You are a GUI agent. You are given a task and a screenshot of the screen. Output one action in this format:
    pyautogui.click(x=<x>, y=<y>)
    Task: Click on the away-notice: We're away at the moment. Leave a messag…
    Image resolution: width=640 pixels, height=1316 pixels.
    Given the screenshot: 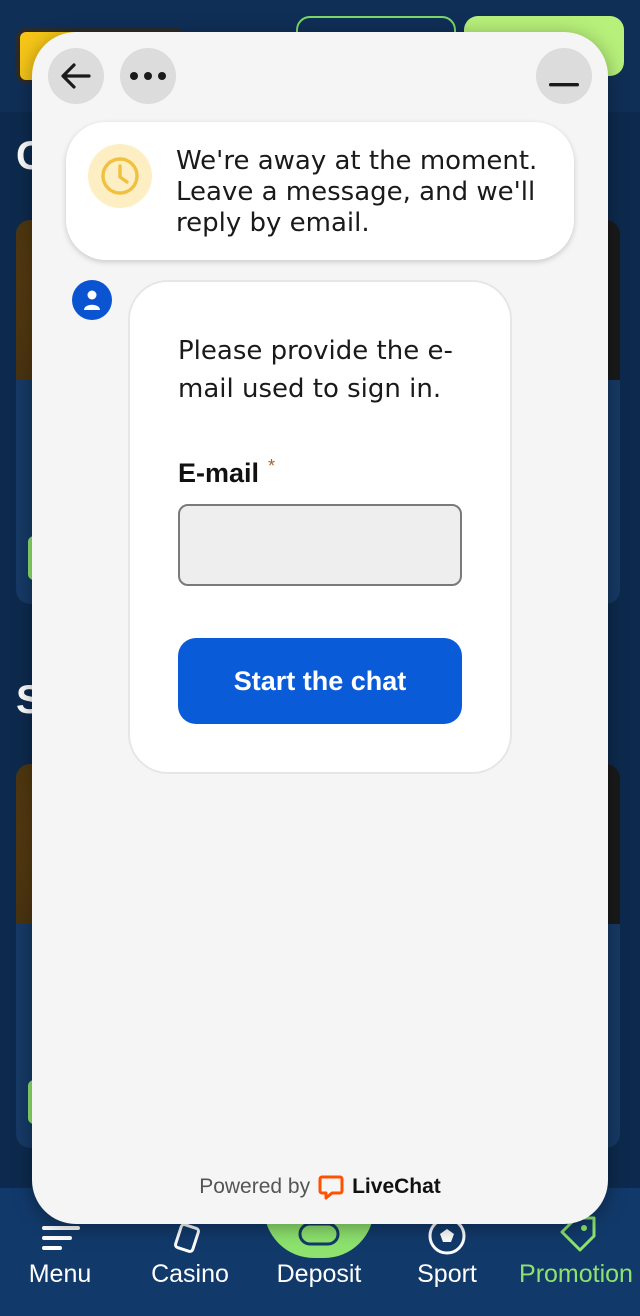 What is the action you would take?
    pyautogui.click(x=320, y=191)
    